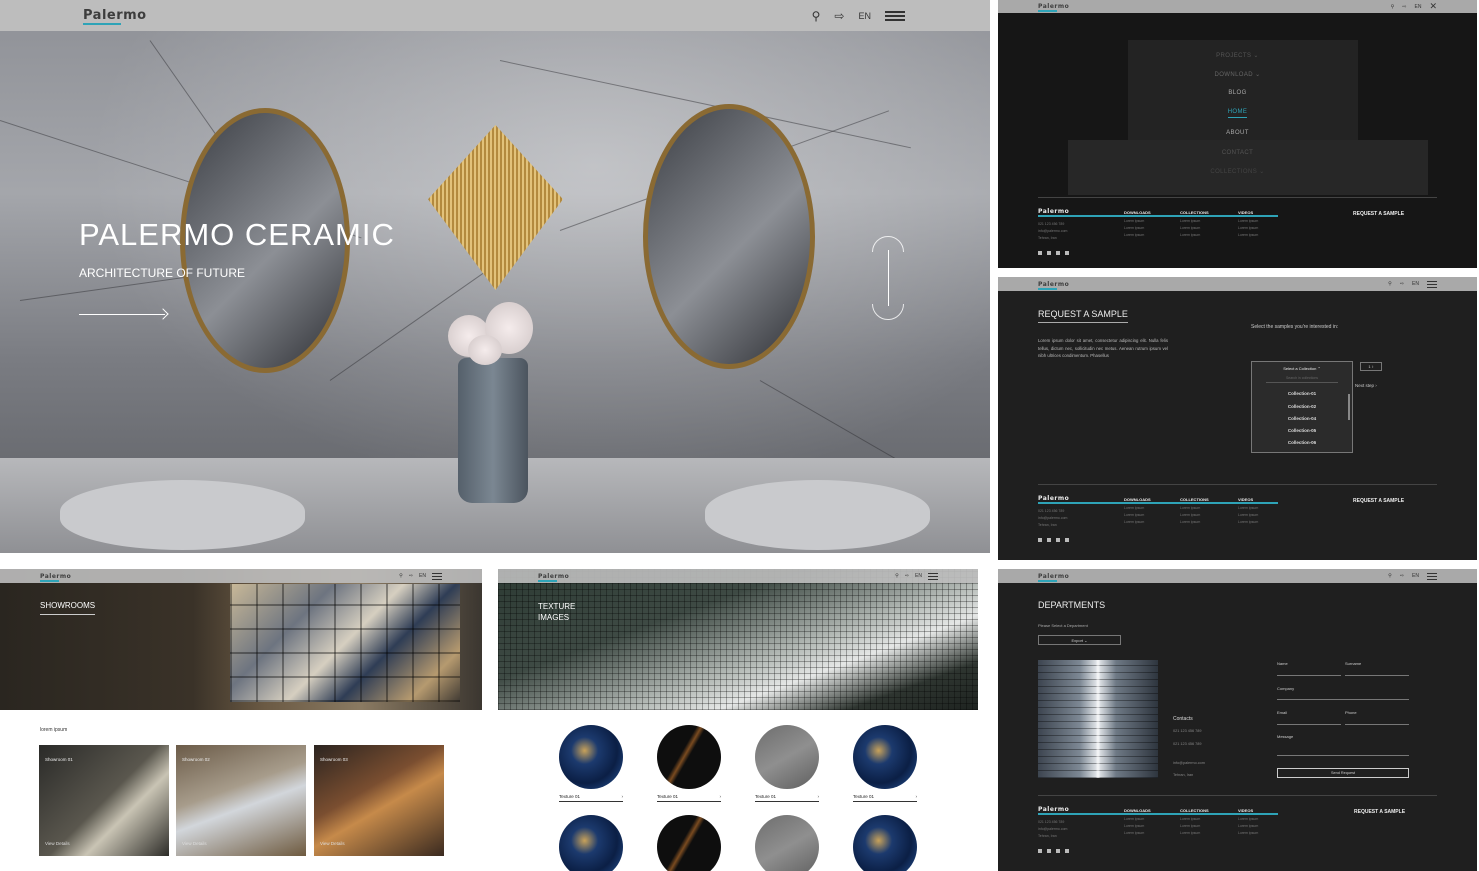  I want to click on dropdown-option: Collection-01, so click(1302, 393).